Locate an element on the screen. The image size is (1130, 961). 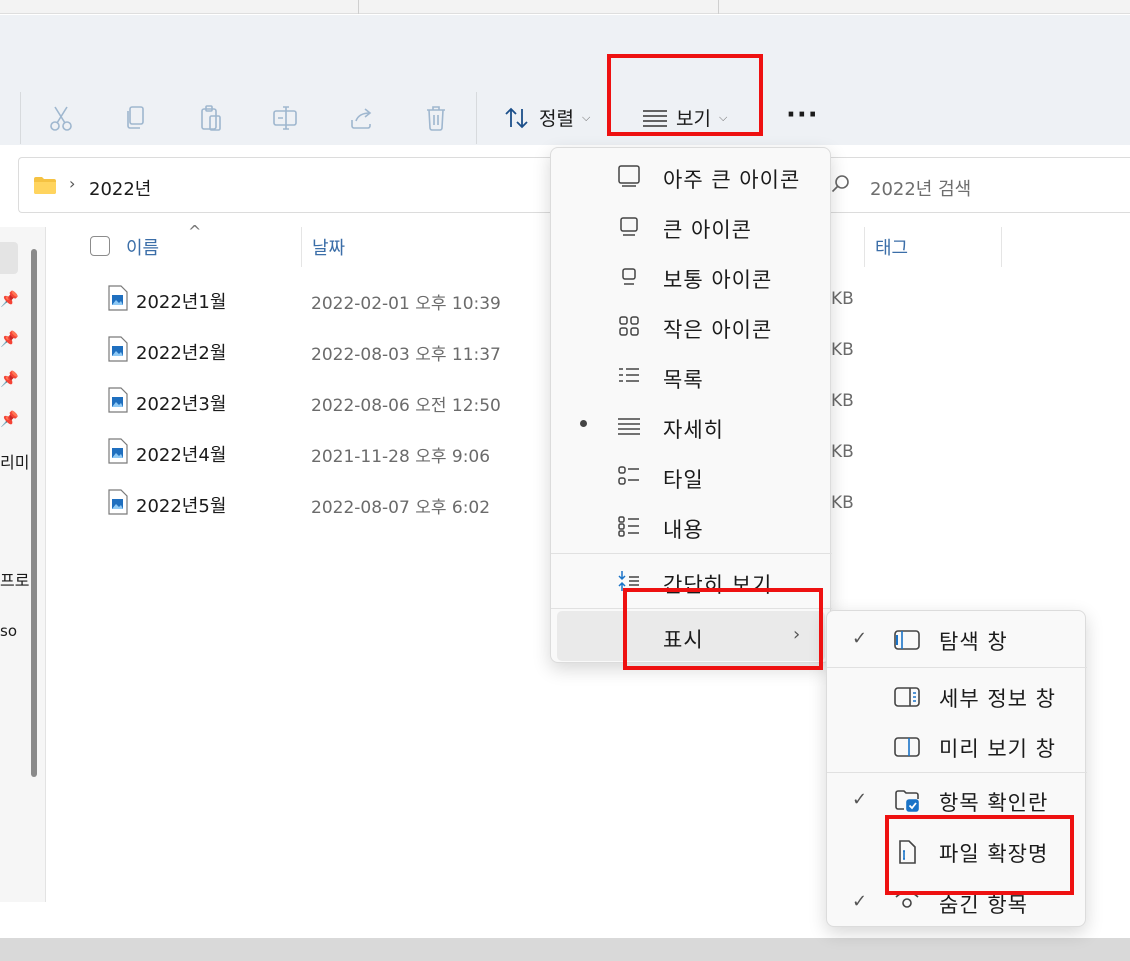
menu-item-label: 큰 아이콘 is located at coordinates (707, 230).